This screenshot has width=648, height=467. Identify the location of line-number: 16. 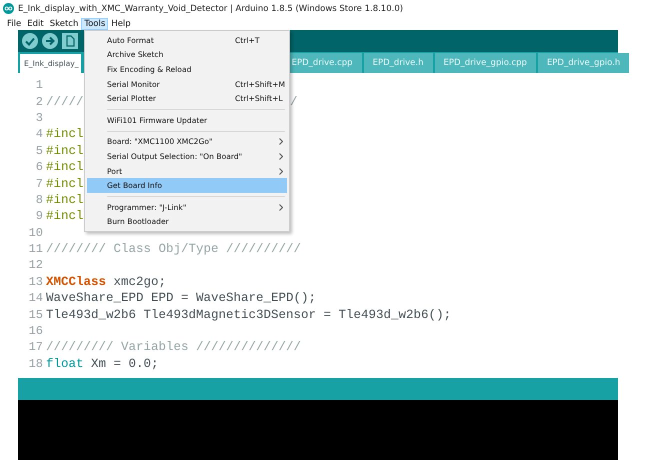
(36, 331).